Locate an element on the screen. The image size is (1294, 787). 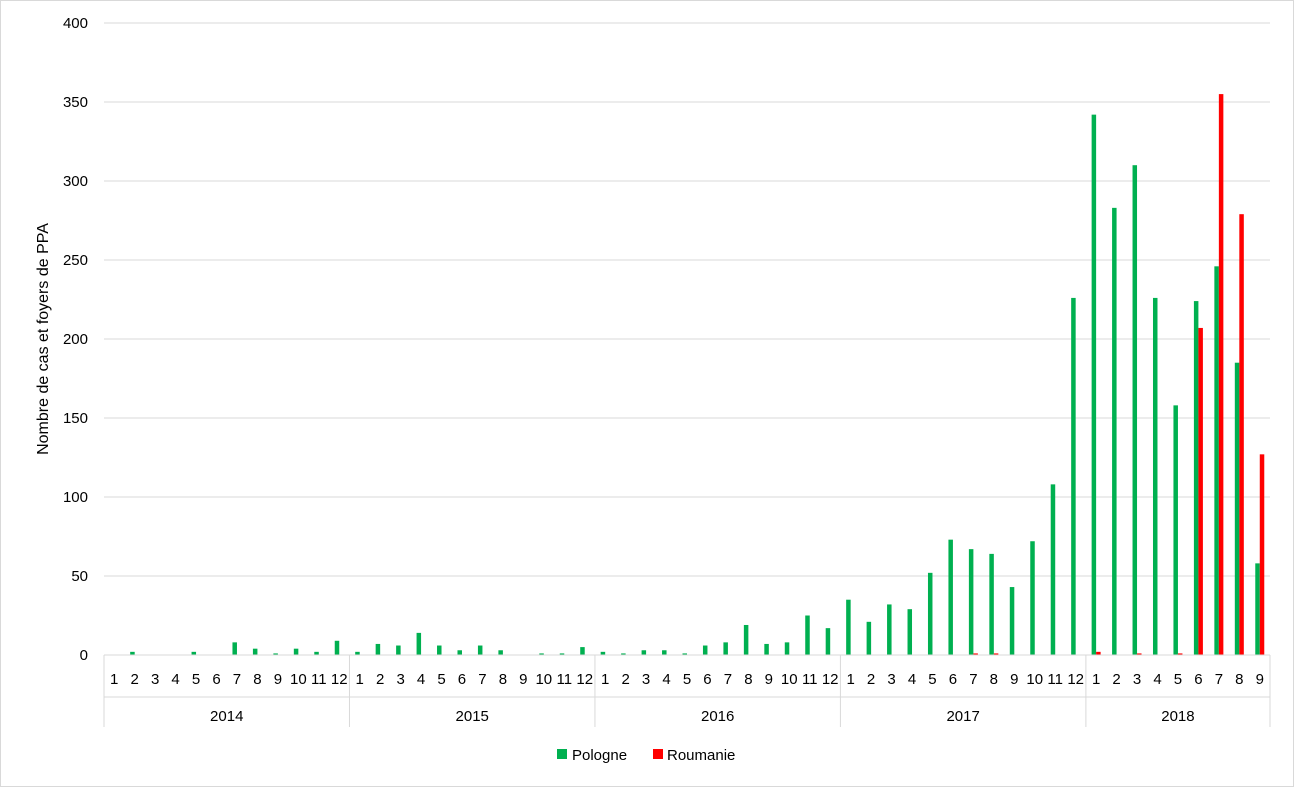
y-tick-label: 0 is located at coordinates (84, 655).